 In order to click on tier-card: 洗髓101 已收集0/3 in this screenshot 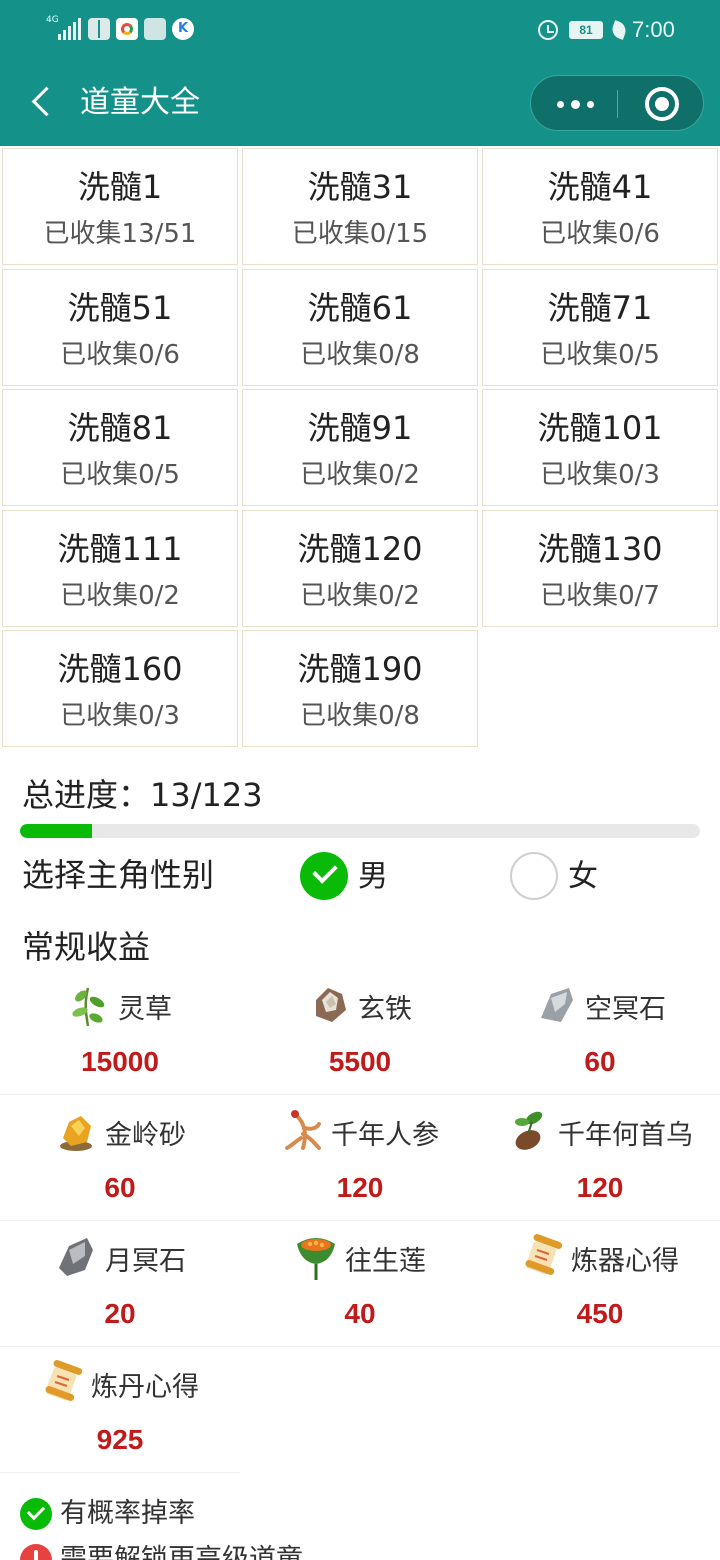, I will do `click(600, 447)`.